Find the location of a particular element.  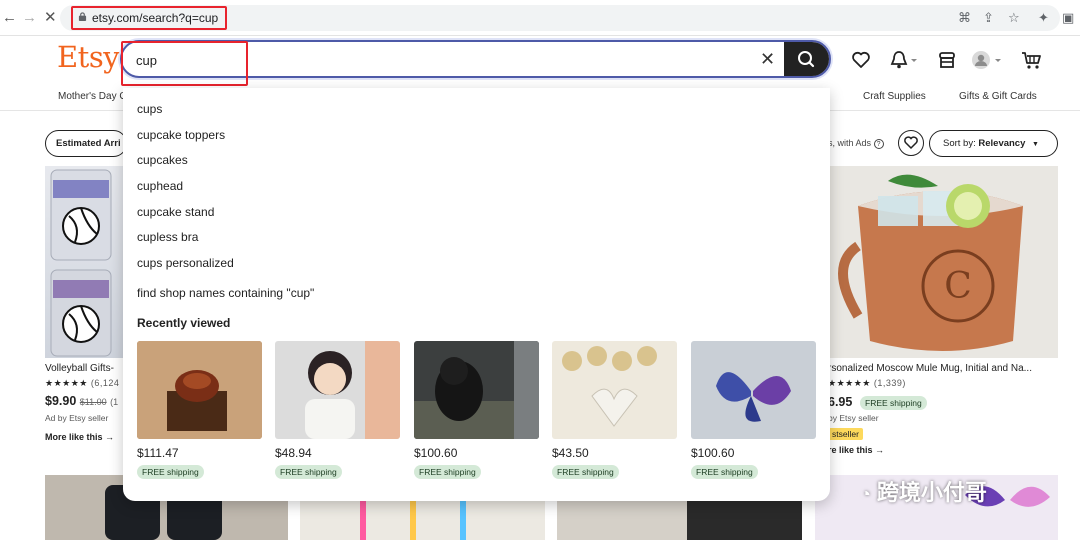

ads-note-text: s, with Ads is located at coordinates (850, 143).